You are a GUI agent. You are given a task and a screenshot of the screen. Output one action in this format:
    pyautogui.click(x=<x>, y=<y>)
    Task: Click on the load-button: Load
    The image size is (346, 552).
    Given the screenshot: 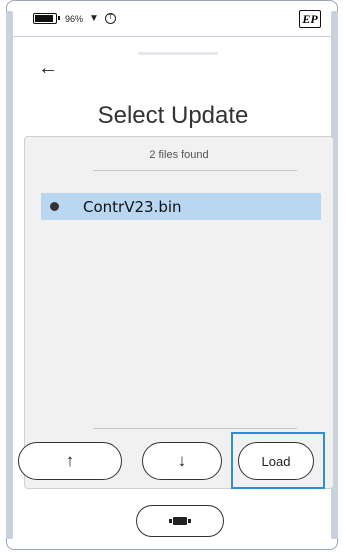 What is the action you would take?
    pyautogui.click(x=276, y=461)
    